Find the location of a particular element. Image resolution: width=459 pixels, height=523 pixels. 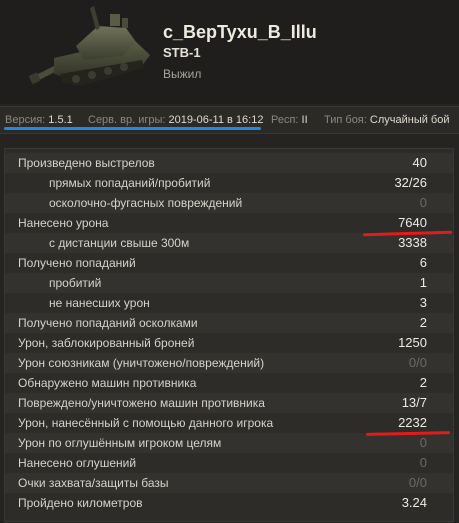

stat-label: Урон по оглушённым игроком целям is located at coordinates (120, 443).